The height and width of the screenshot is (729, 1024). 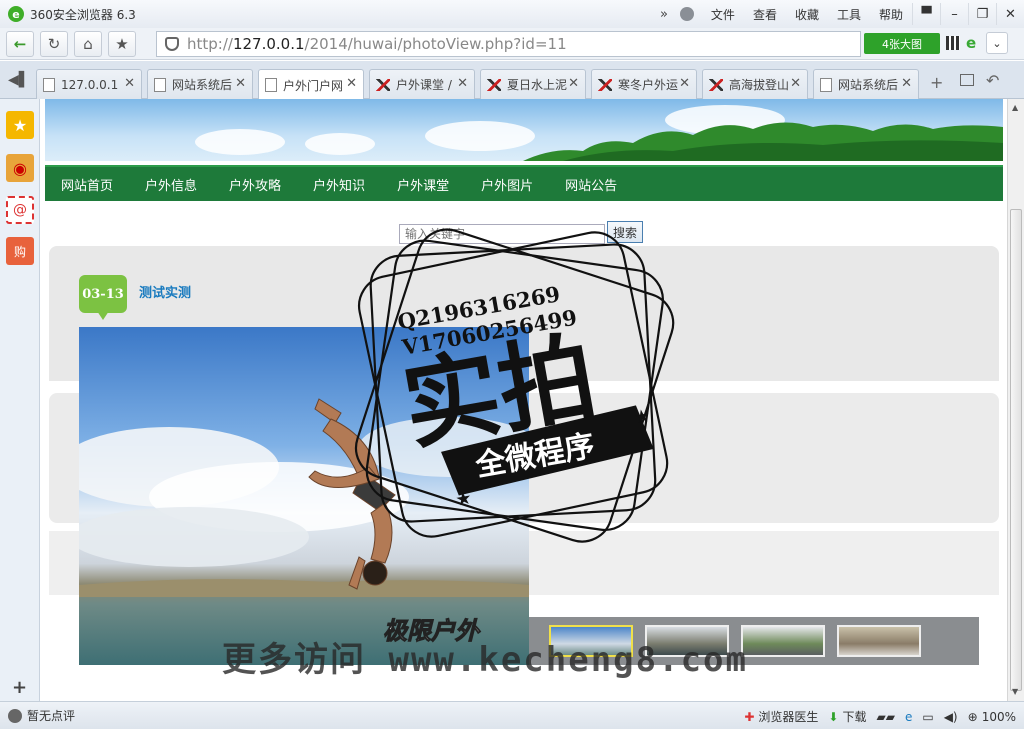 I want to click on more-chevron-icon: », so click(x=664, y=14).